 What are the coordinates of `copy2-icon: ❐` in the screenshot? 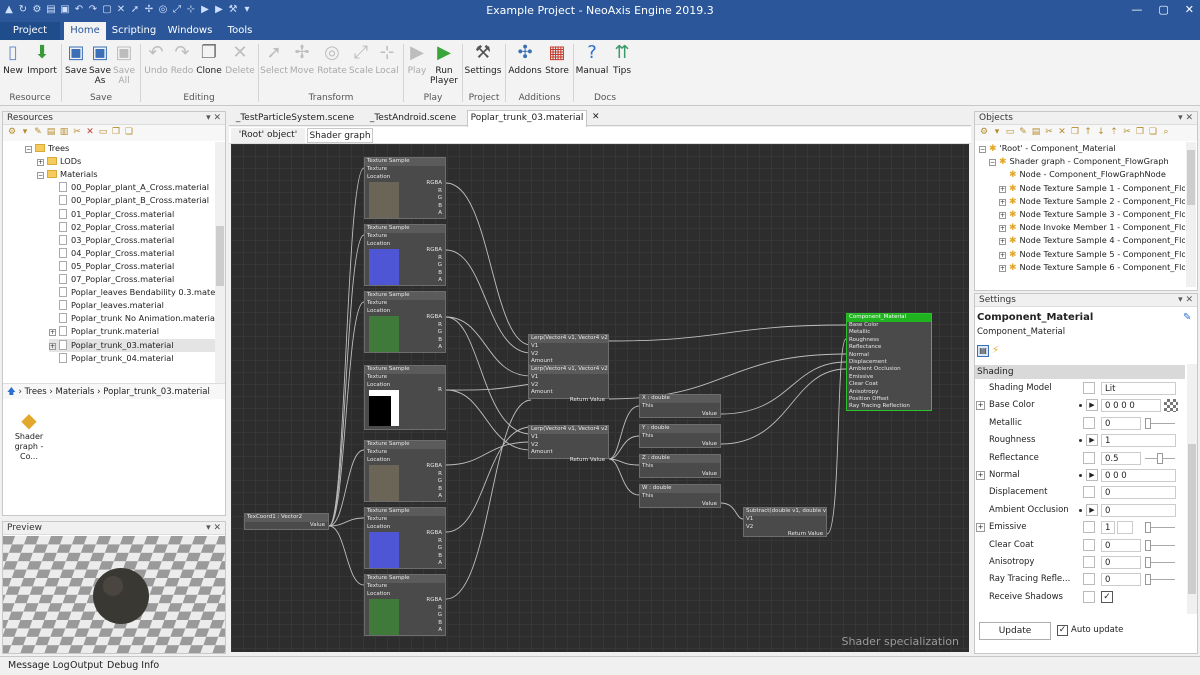 It's located at (1140, 132).